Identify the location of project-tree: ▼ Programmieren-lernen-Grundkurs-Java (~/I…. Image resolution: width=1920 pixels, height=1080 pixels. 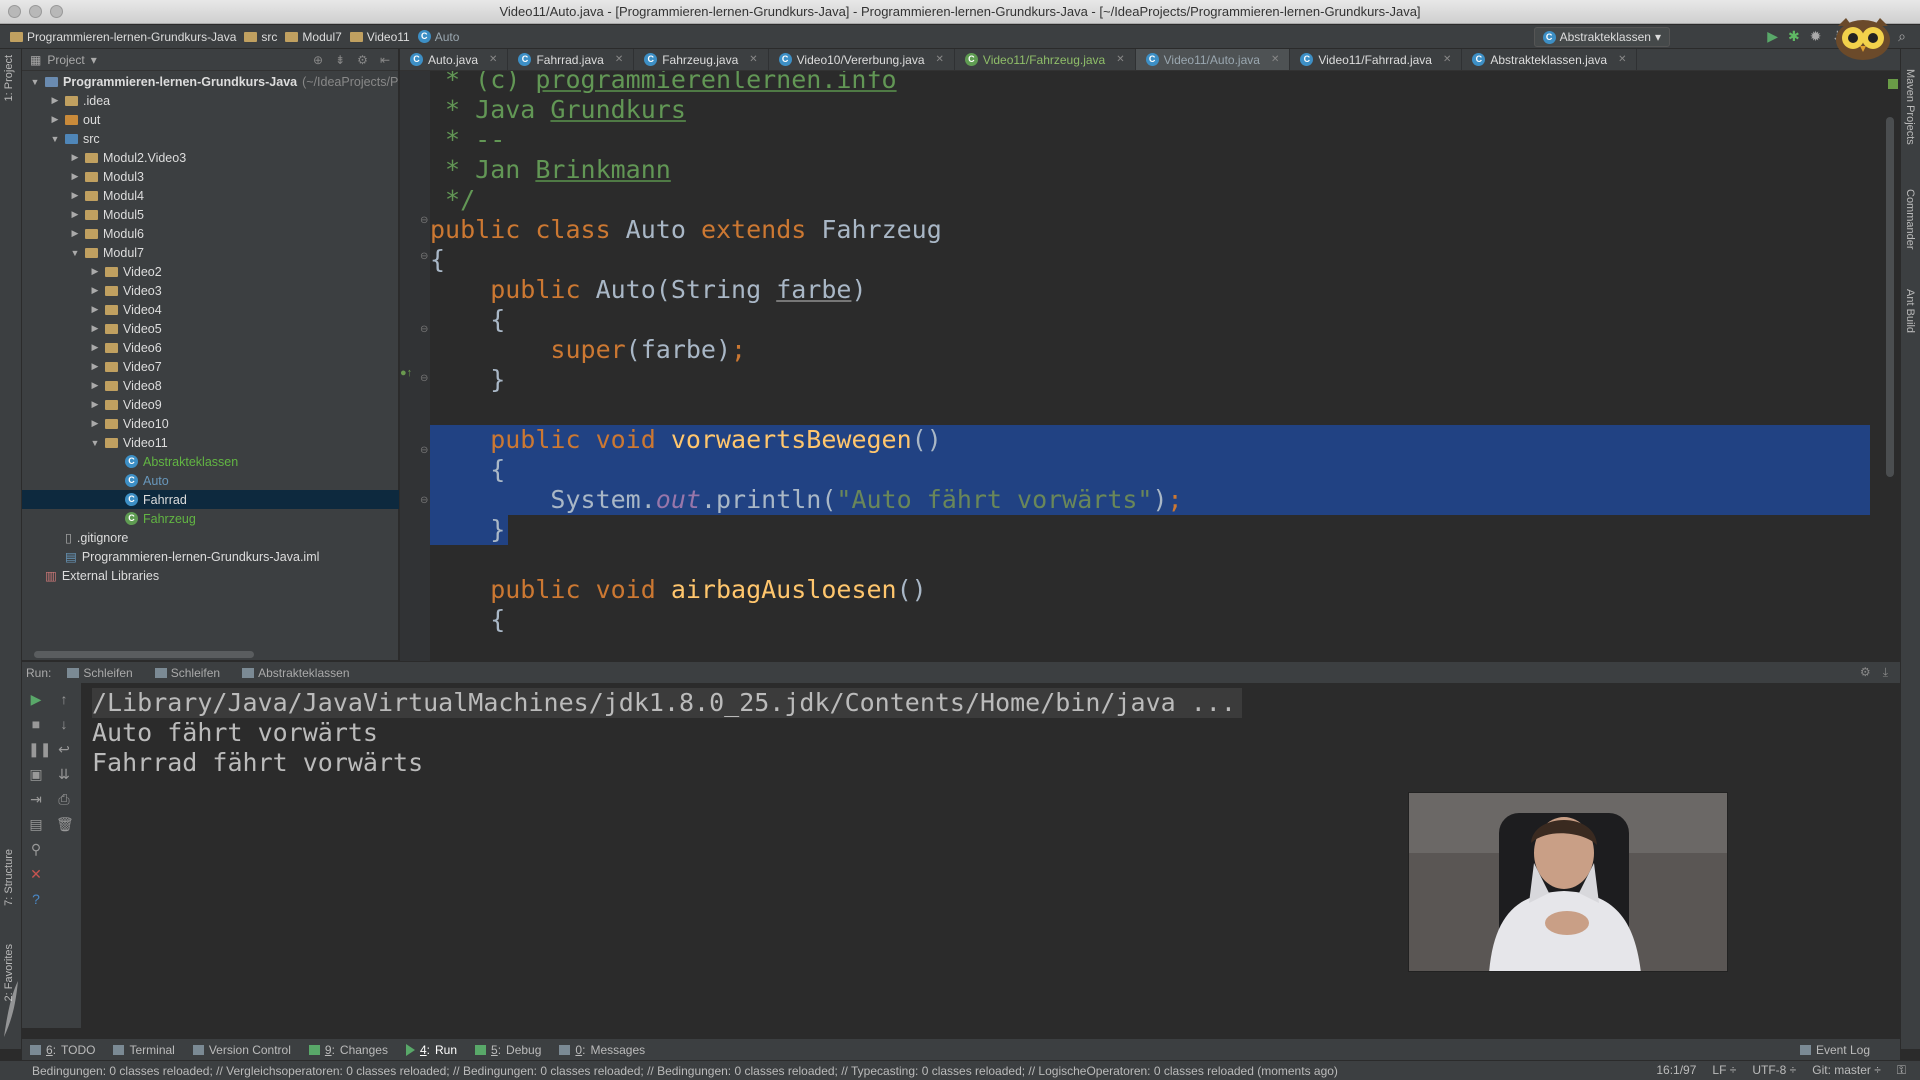
(210, 328).